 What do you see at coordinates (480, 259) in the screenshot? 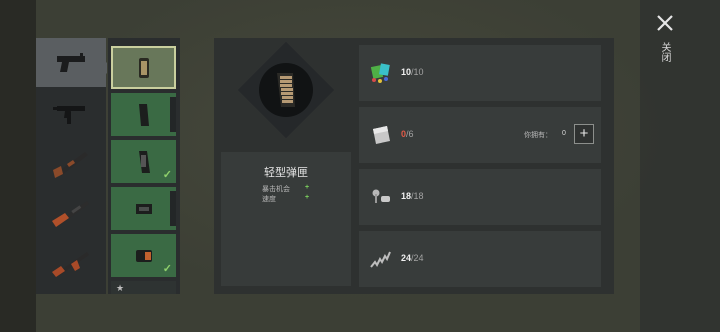
I see `material-row: 24/24` at bounding box center [480, 259].